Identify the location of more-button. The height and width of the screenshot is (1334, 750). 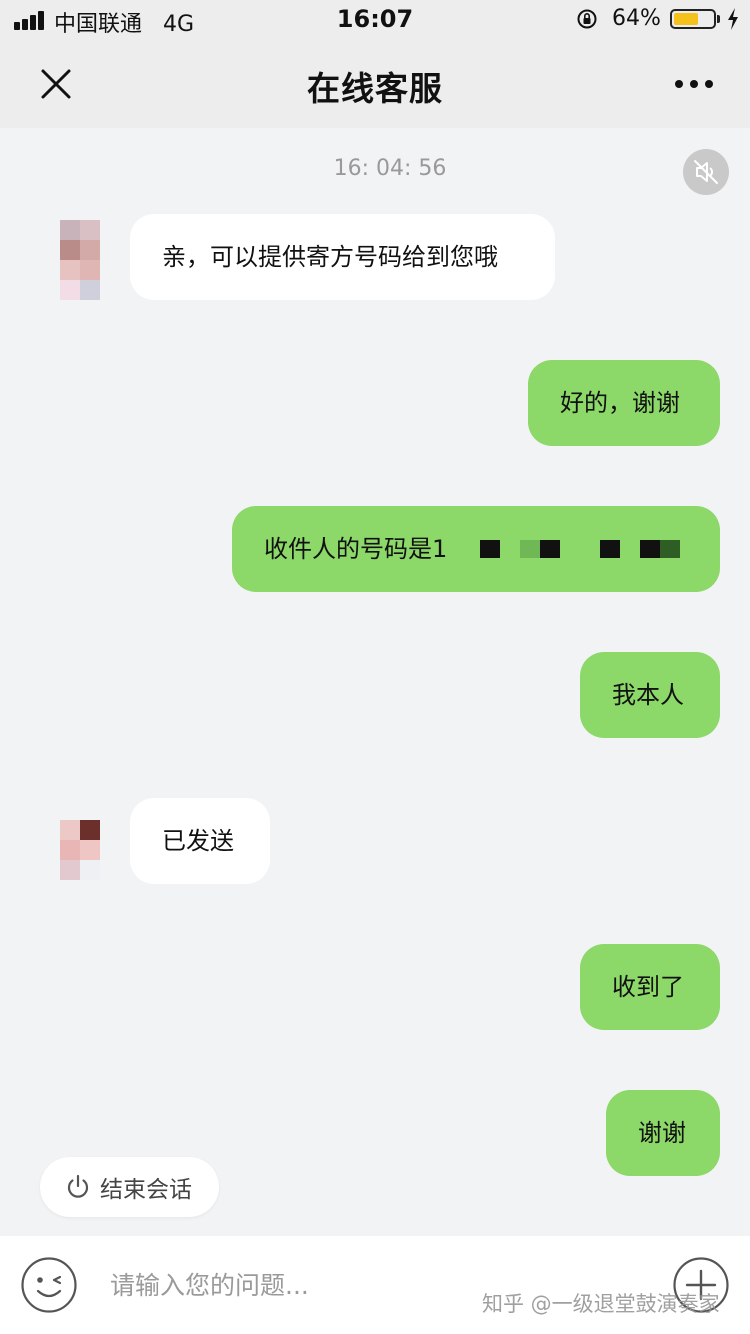
(694, 84).